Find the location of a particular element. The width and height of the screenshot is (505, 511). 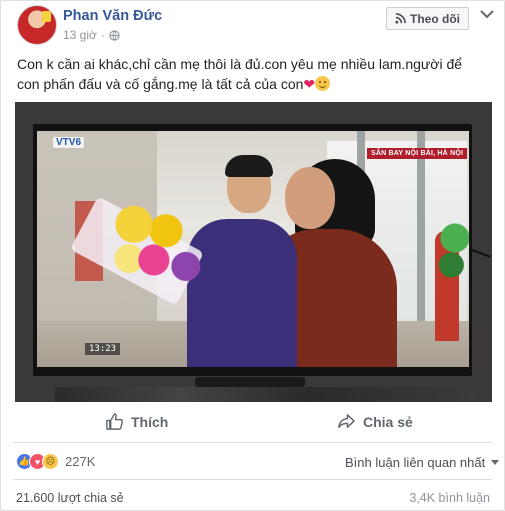

woman-face is located at coordinates (310, 198).